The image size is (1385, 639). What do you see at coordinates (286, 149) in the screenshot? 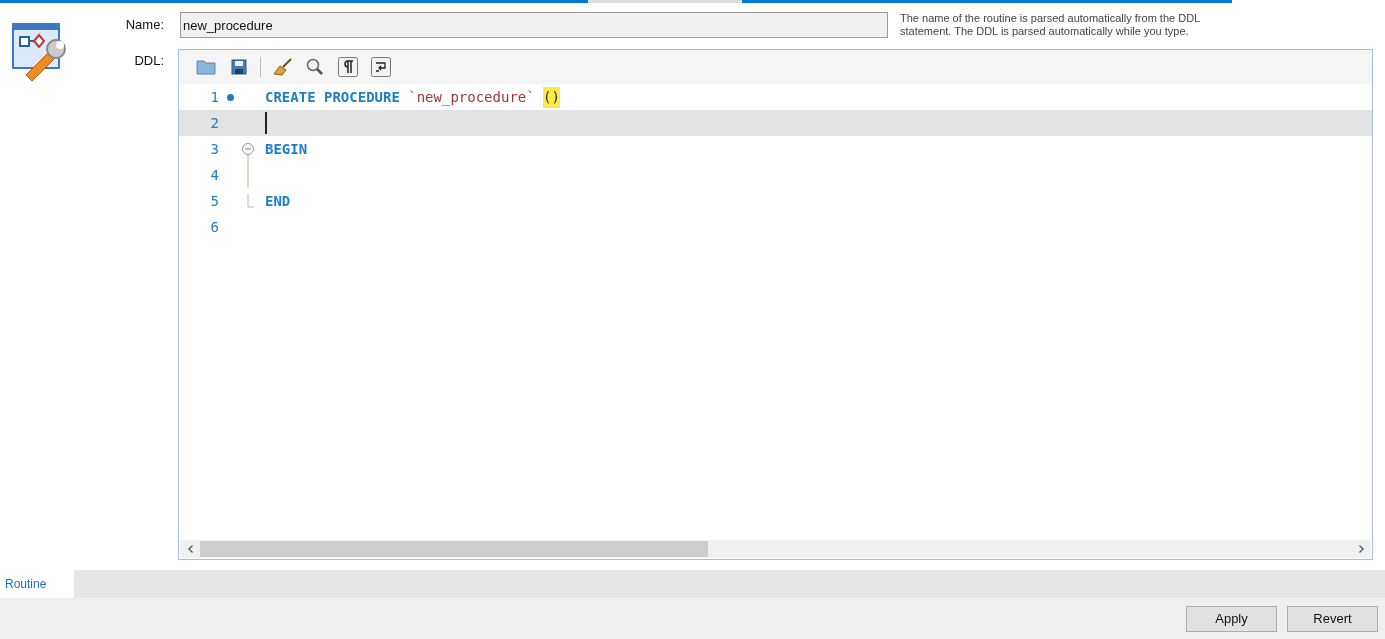
I see `sql-keyword: BEGIN` at bounding box center [286, 149].